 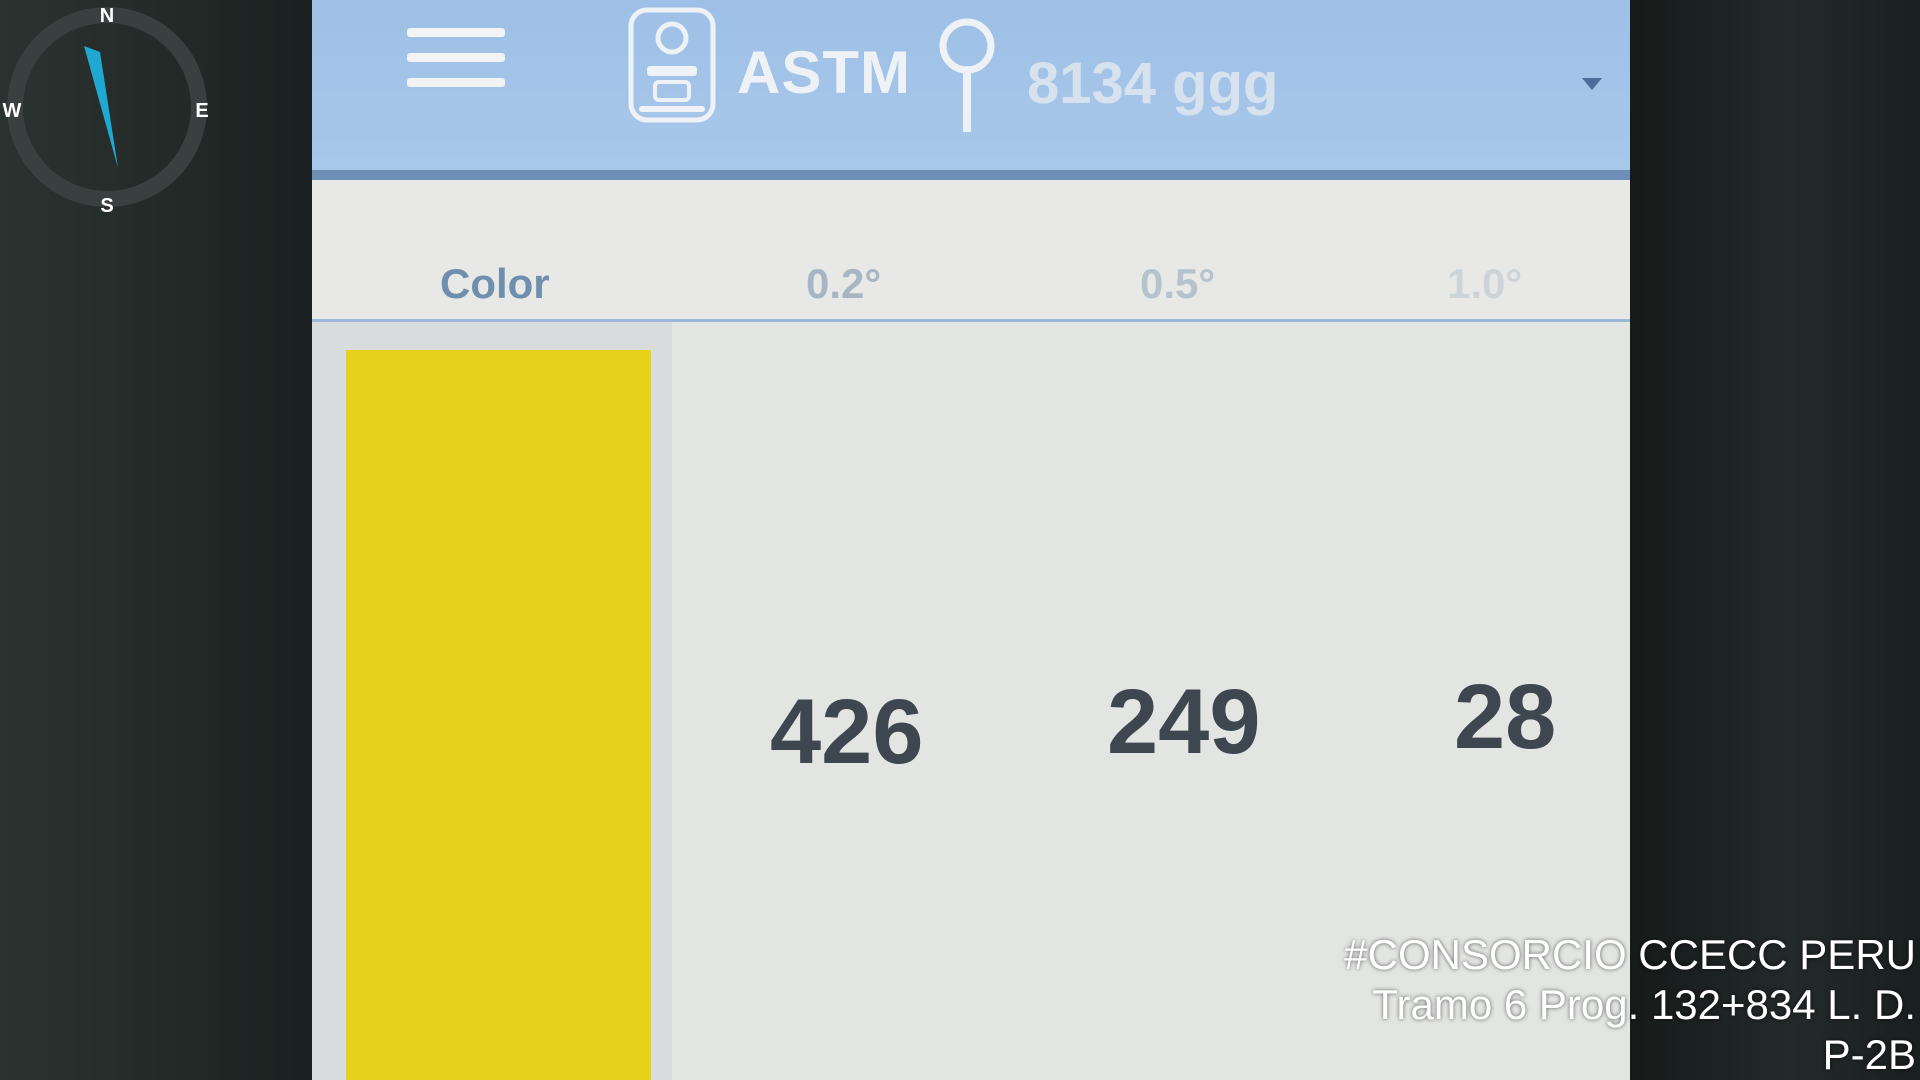 I want to click on column-header-0-2-degrees: 0.2°, so click(x=844, y=283).